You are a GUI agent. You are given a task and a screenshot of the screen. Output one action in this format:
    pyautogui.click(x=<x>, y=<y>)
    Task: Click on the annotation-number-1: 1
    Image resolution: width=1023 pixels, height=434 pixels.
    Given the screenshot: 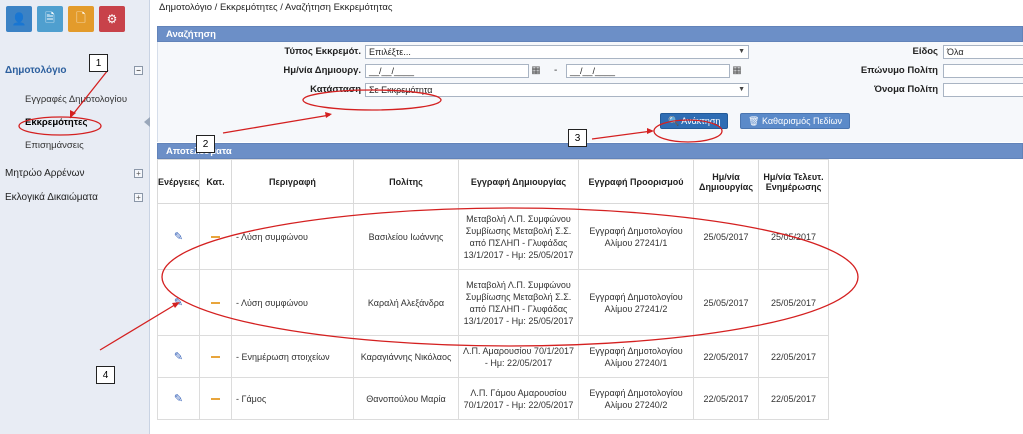 What is the action you would take?
    pyautogui.click(x=98, y=63)
    